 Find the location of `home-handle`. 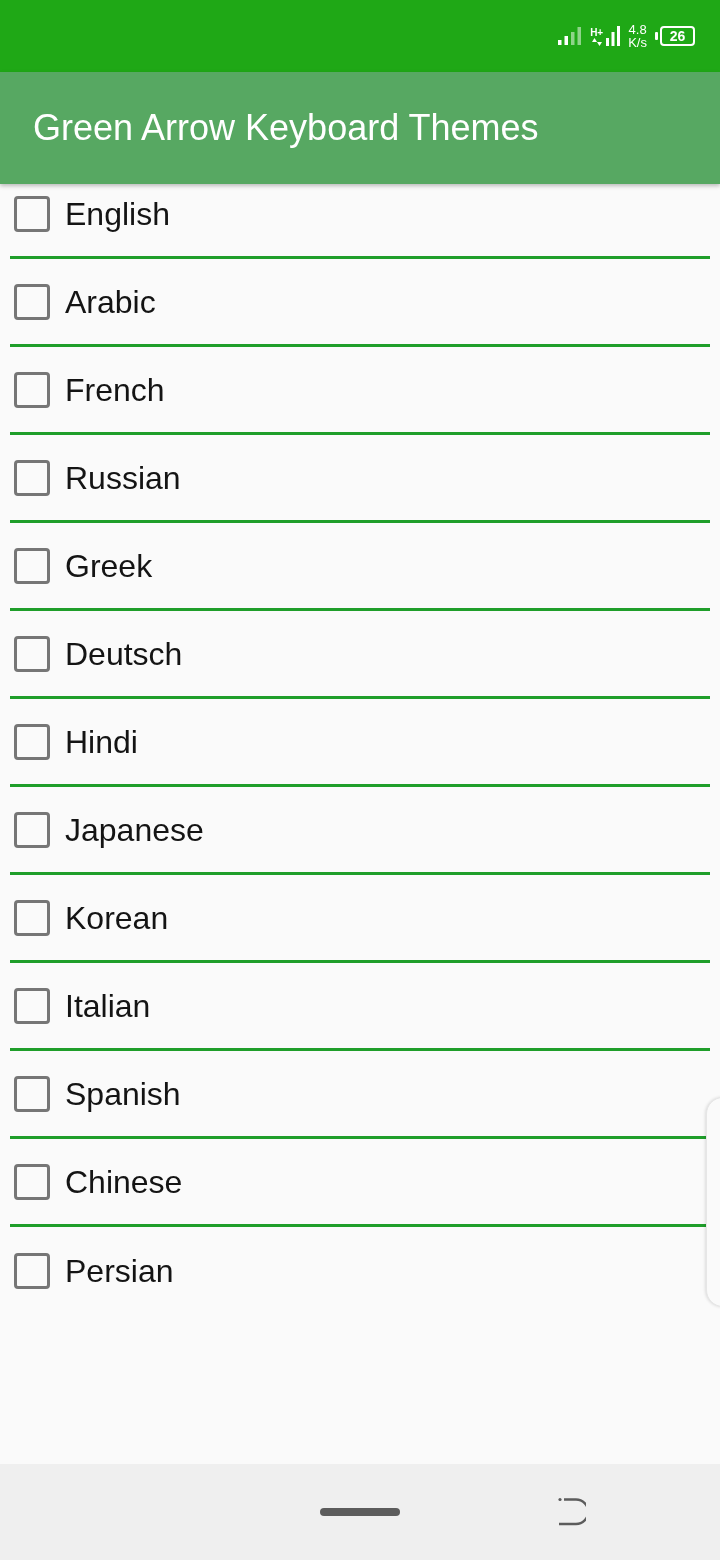

home-handle is located at coordinates (360, 1512).